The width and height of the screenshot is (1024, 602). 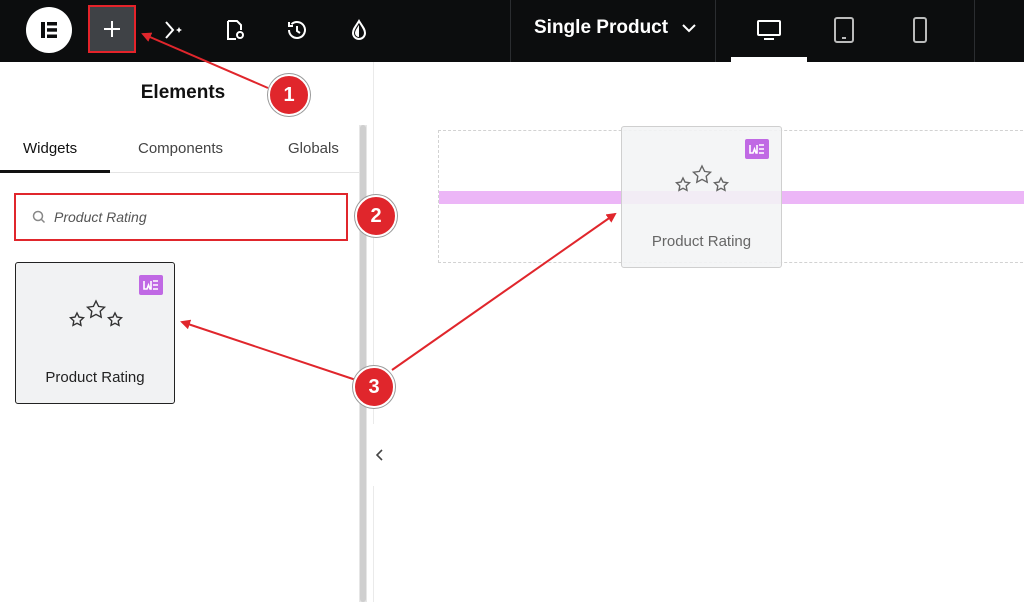 I want to click on page-settings-icon, so click(x=235, y=30).